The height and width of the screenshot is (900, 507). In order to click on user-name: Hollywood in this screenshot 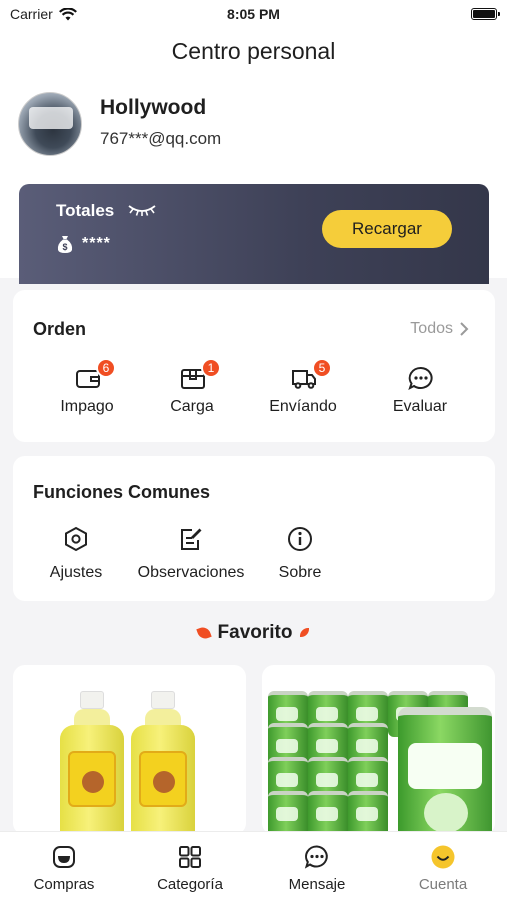, I will do `click(153, 107)`.